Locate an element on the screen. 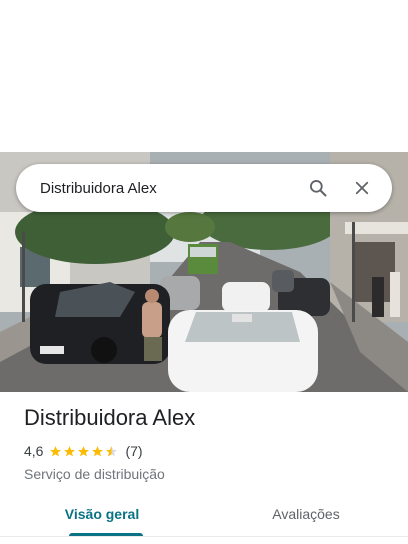 The image size is (408, 544). tab-reviews-label: Avaliações is located at coordinates (306, 514).